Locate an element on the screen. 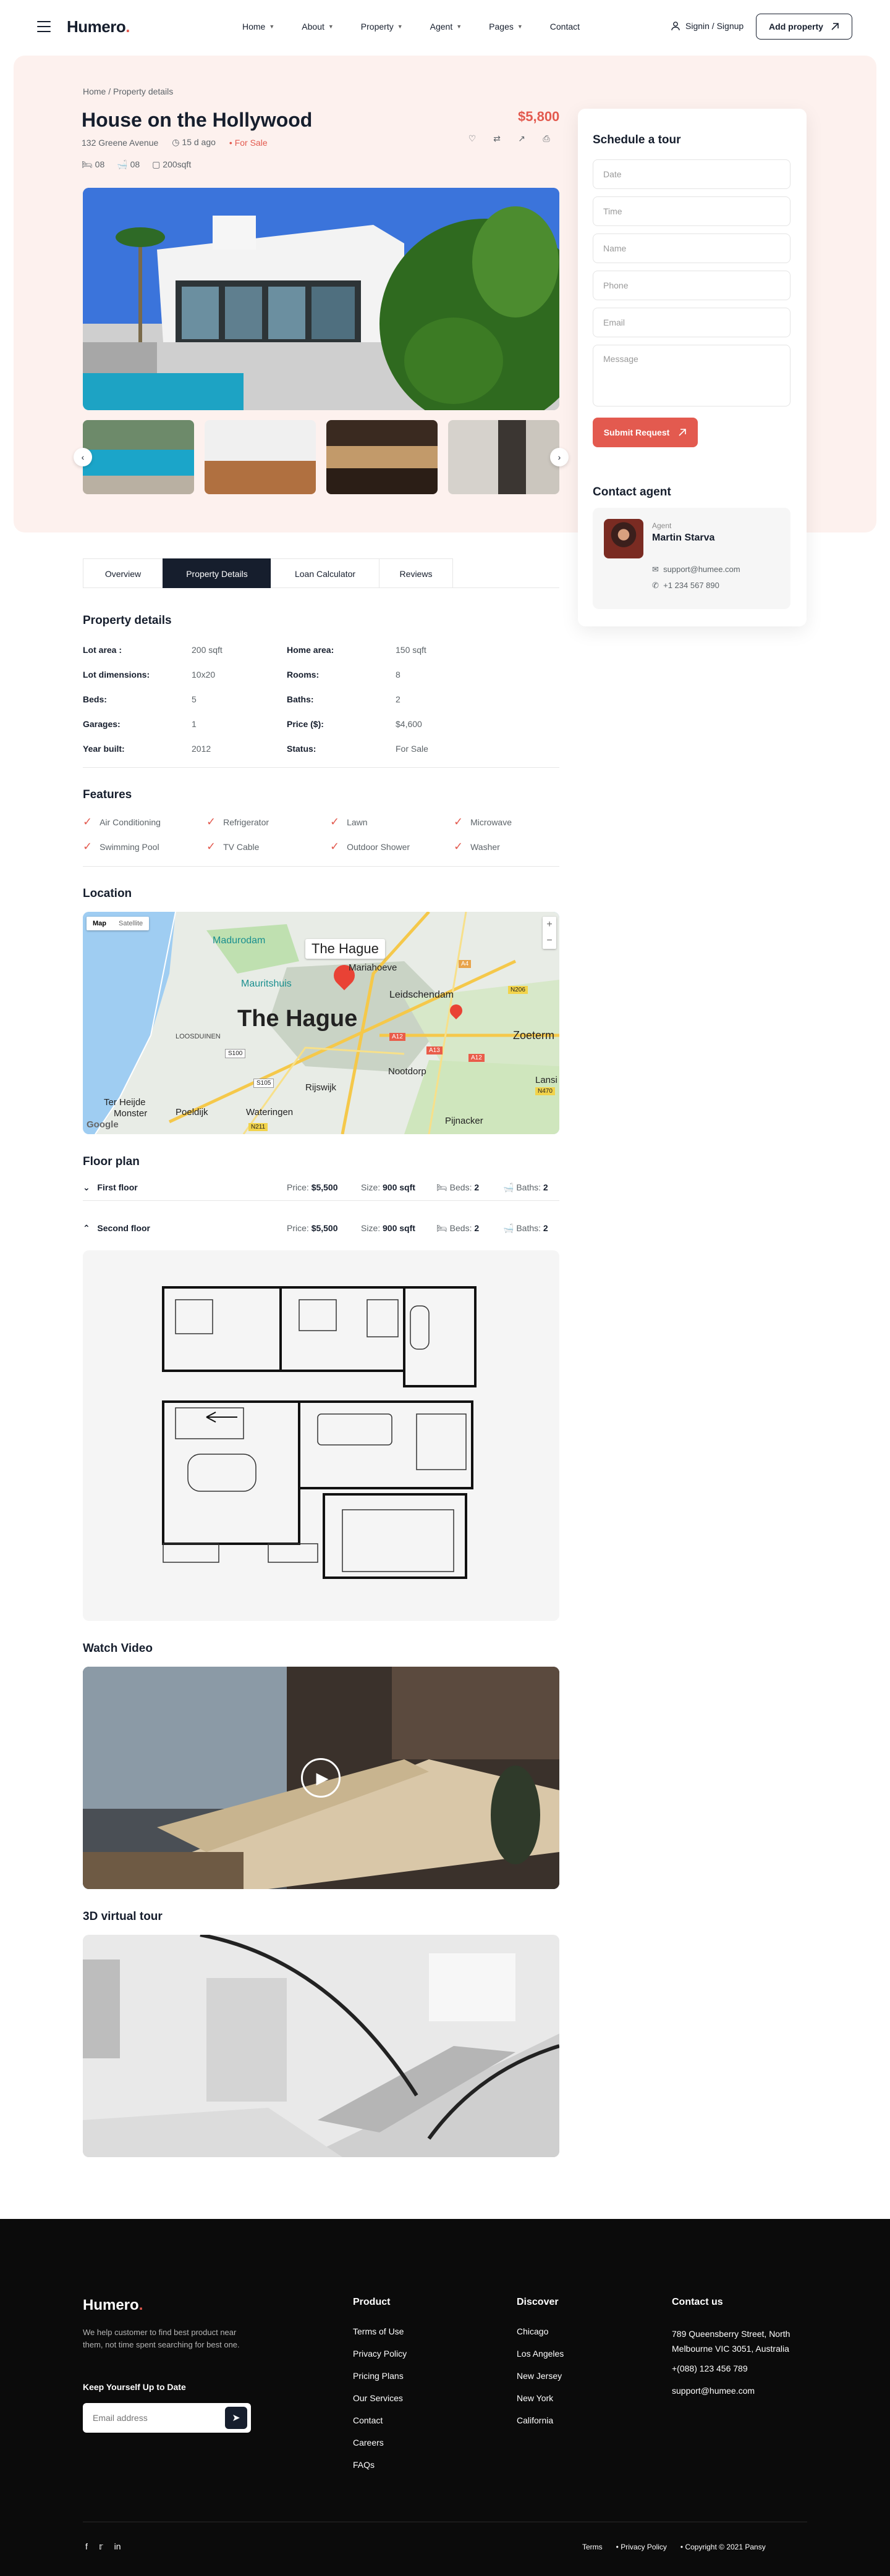 The image size is (890, 2576). virtual-tour-image is located at coordinates (321, 2046).